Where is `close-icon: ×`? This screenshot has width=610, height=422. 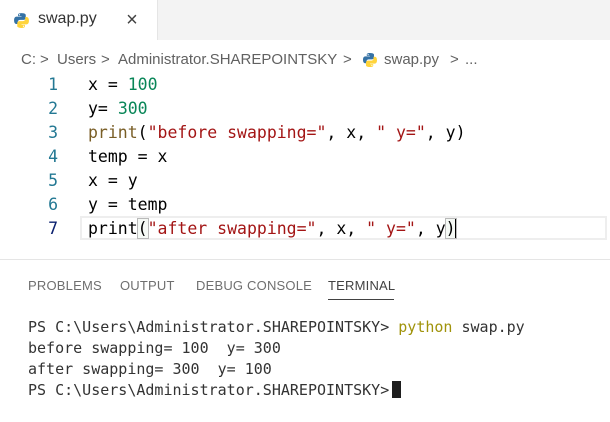
close-icon: × is located at coordinates (132, 20).